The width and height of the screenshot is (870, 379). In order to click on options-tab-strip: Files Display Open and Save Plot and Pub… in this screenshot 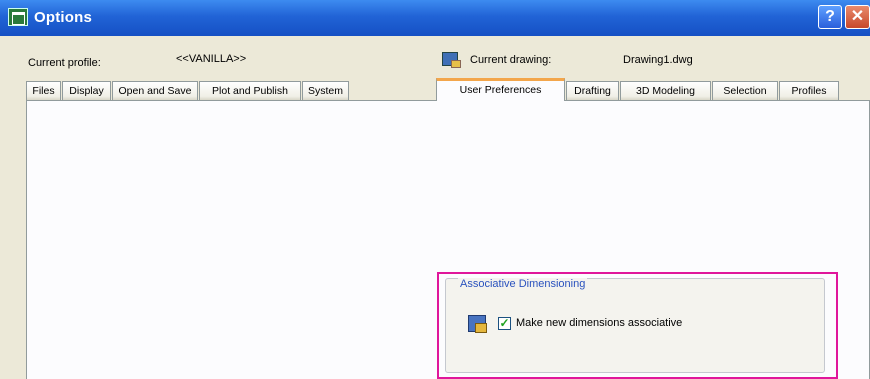, I will do `click(448, 89)`.